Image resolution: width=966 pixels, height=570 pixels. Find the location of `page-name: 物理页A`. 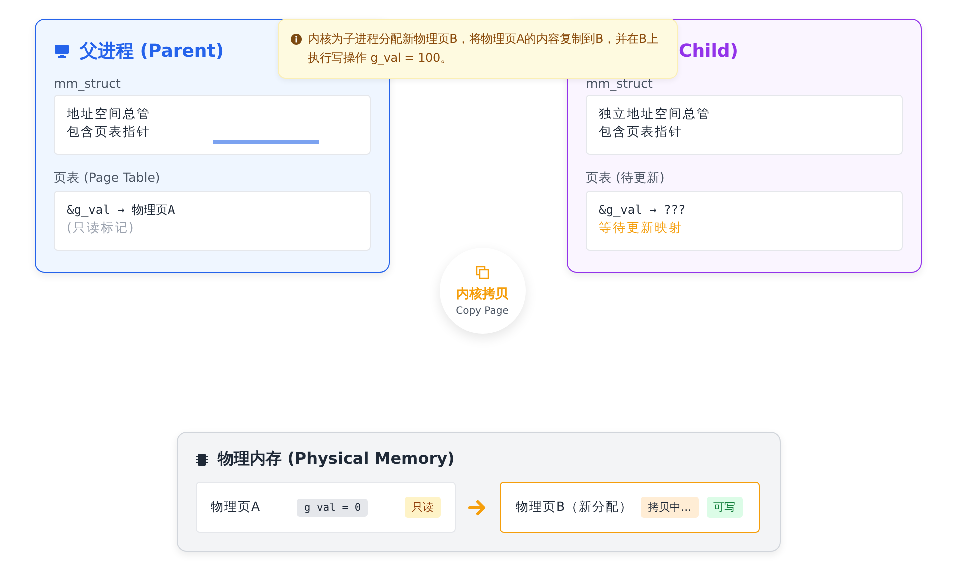

page-name: 物理页A is located at coordinates (236, 507).